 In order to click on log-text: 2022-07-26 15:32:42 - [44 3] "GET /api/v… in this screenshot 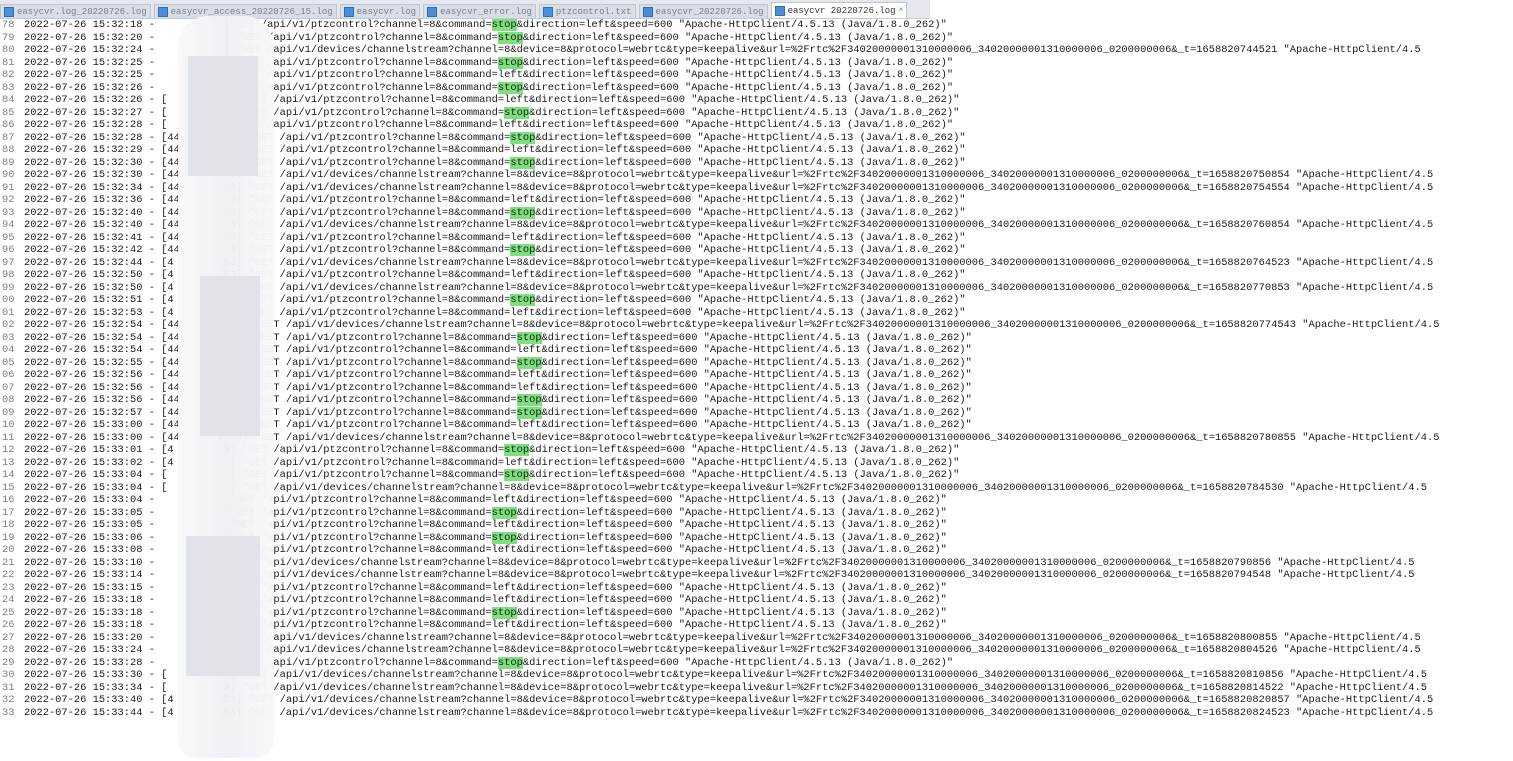, I will do `click(495, 250)`.